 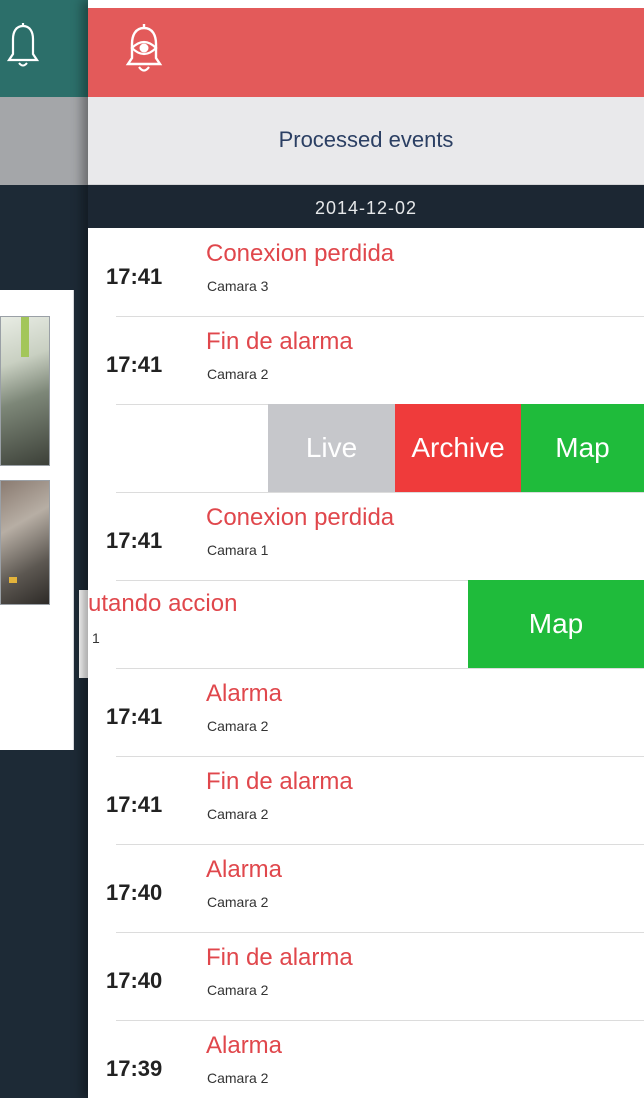 What do you see at coordinates (366, 888) in the screenshot?
I see `event-row: 17:40 Alarma Camara 2` at bounding box center [366, 888].